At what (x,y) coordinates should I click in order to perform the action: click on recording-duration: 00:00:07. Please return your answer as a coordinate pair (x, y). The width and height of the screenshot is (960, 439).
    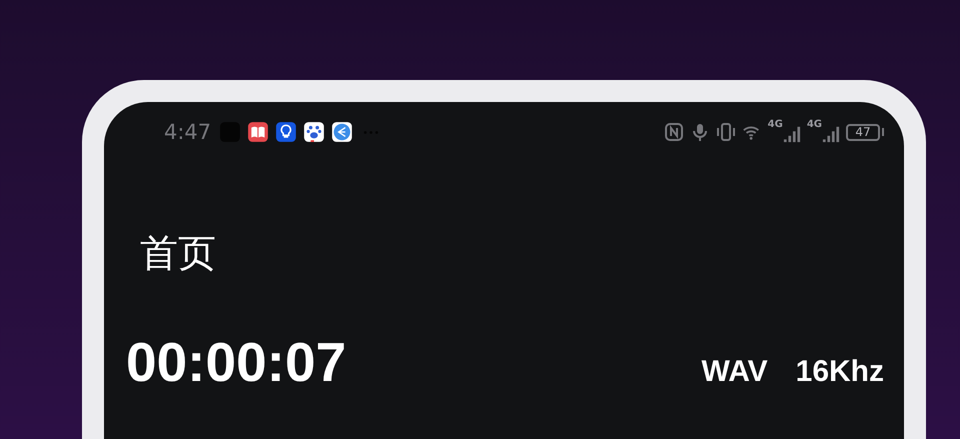
    Looking at the image, I should click on (236, 362).